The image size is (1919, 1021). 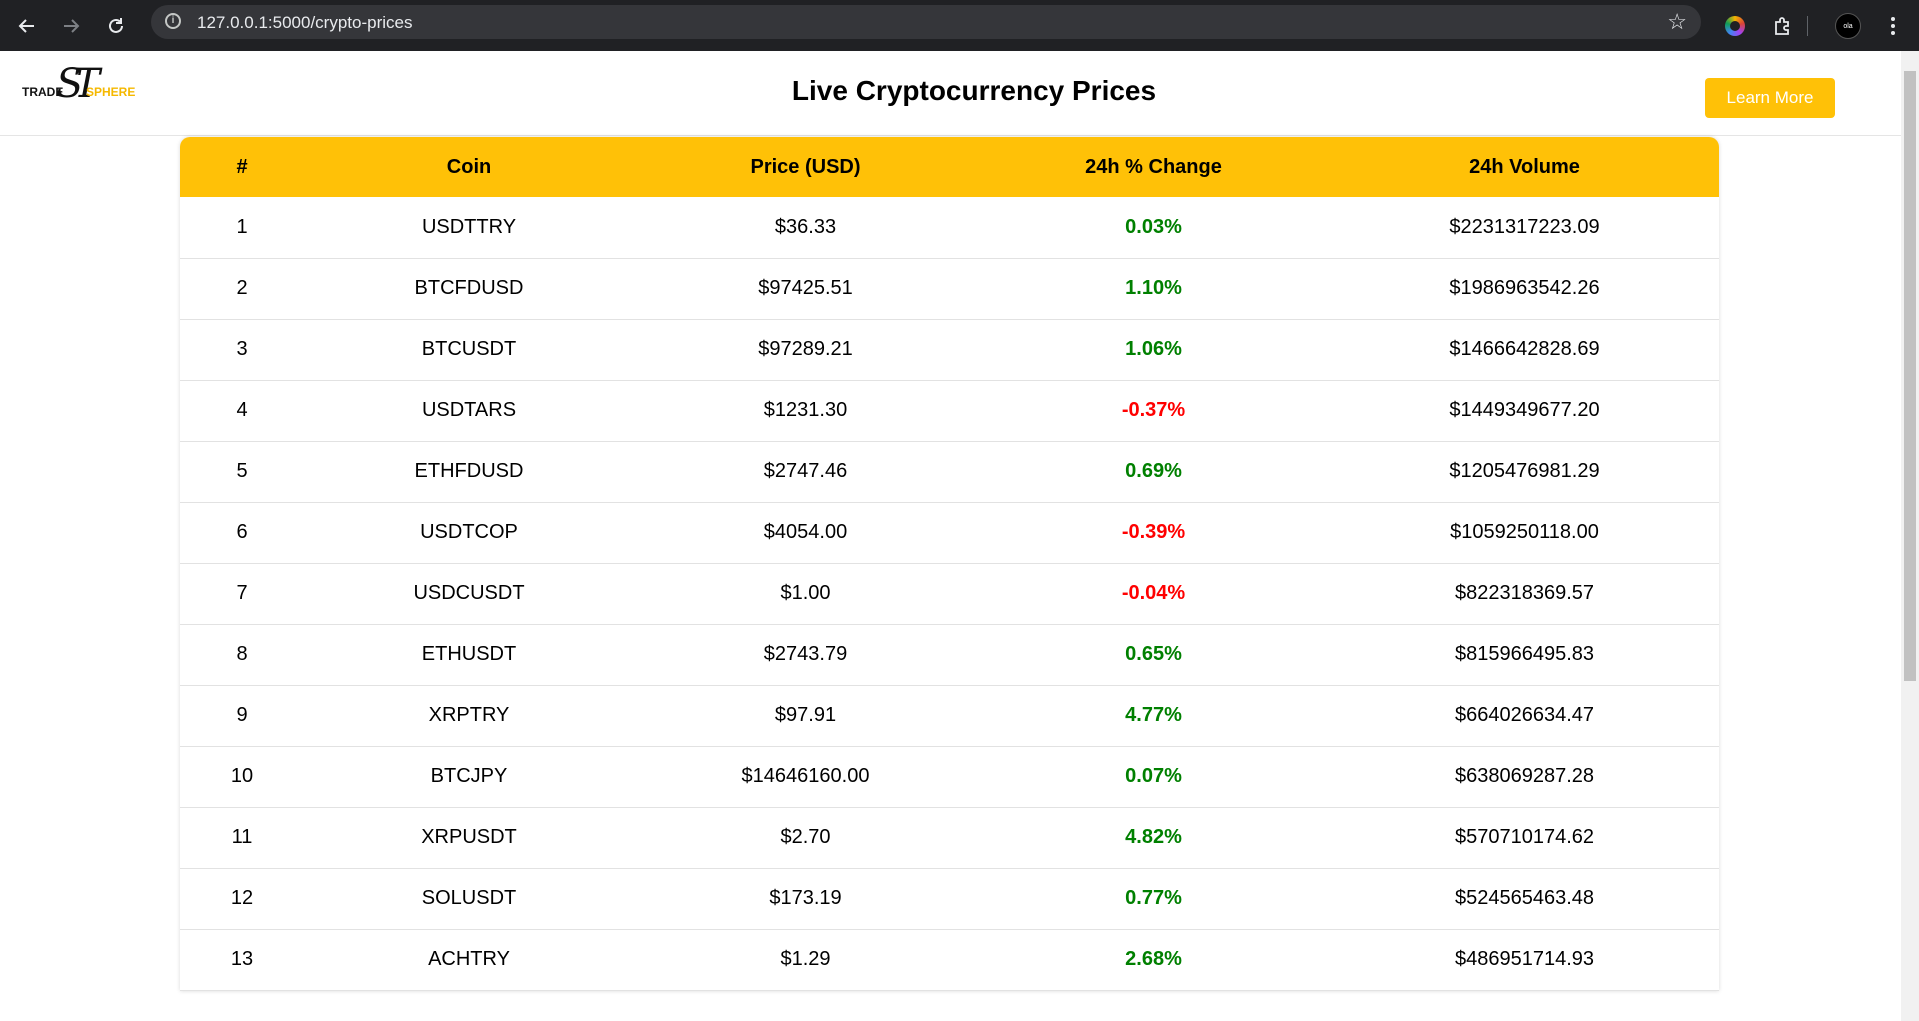 I want to click on reload-icon, so click(x=116, y=26).